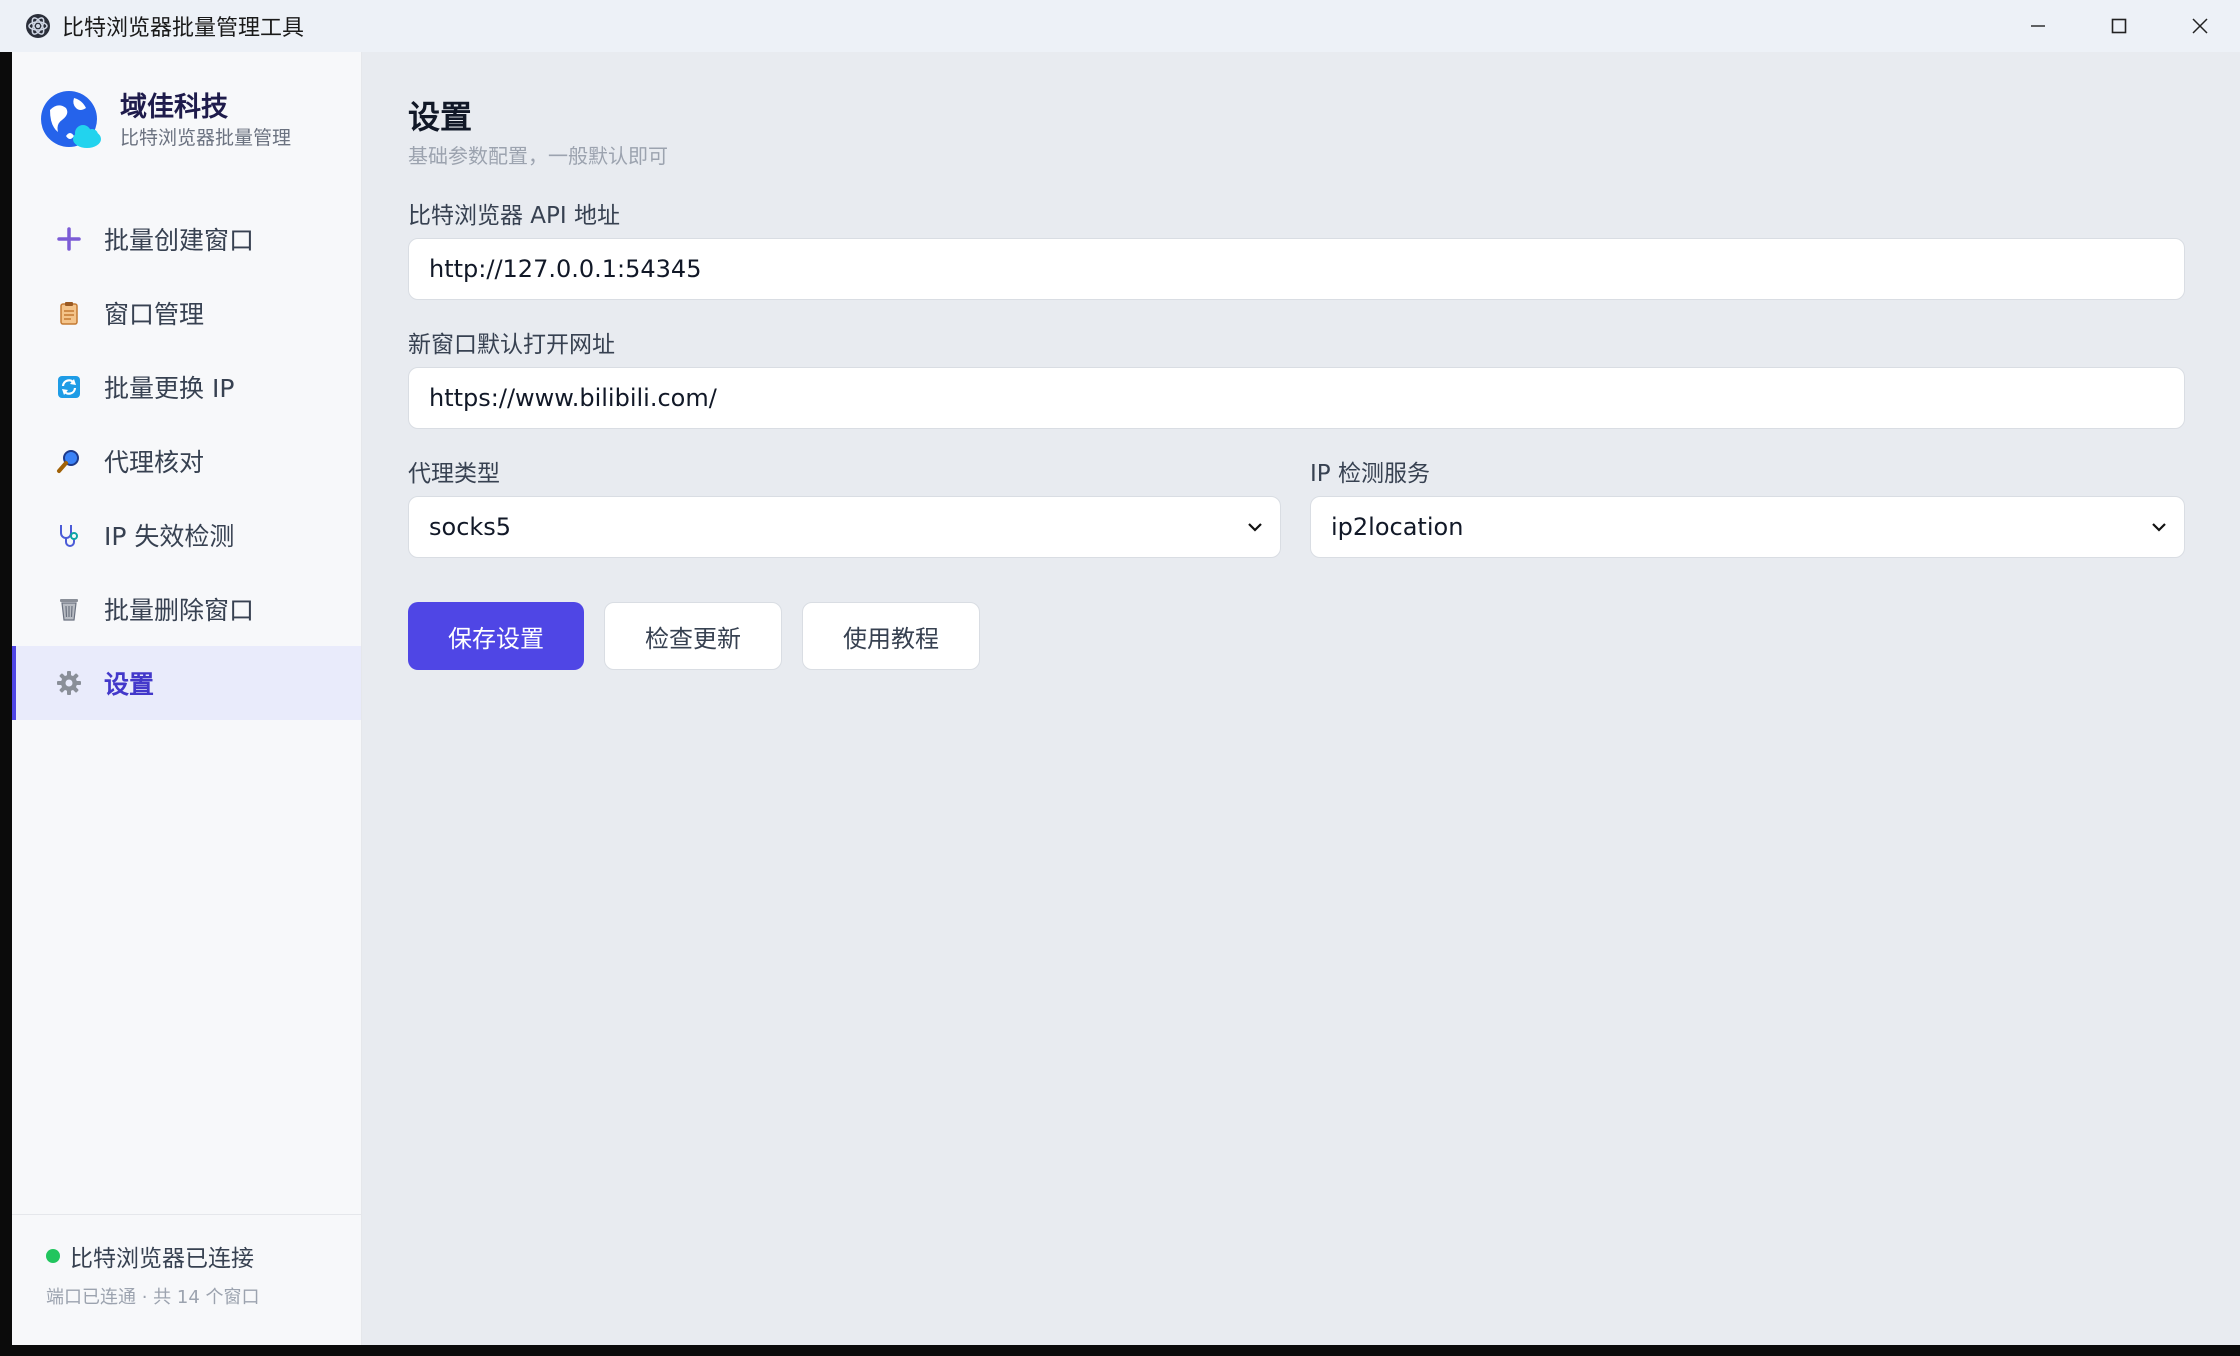 The image size is (2240, 1356). I want to click on window-left-edge, so click(6, 698).